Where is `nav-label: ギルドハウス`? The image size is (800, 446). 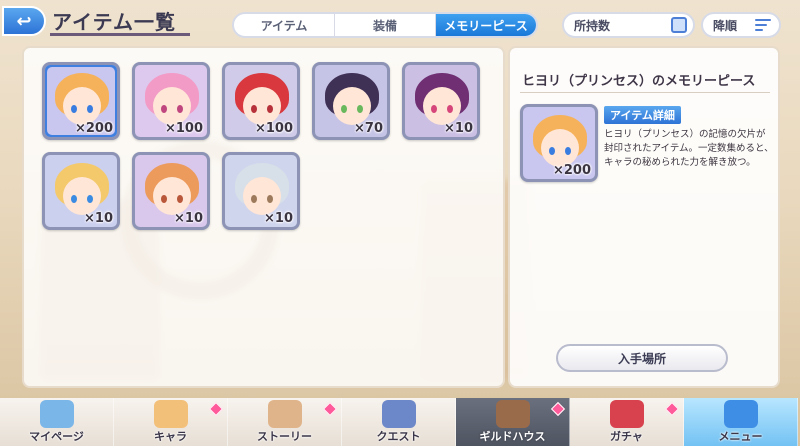
nav-label: ギルドハウス is located at coordinates (512, 436).